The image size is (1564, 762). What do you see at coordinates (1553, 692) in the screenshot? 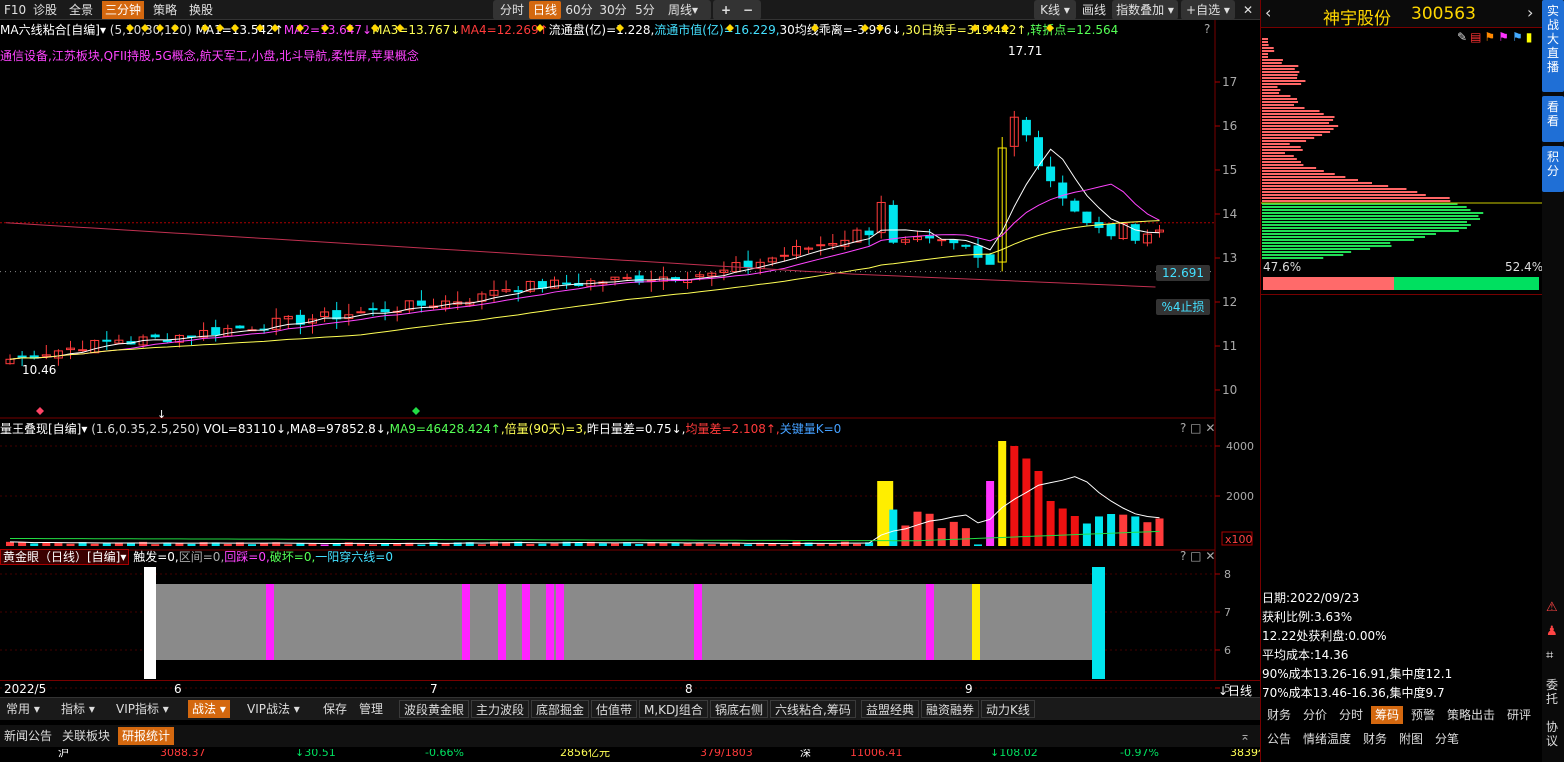
I see `order-entrust-button: 委托` at bounding box center [1553, 692].